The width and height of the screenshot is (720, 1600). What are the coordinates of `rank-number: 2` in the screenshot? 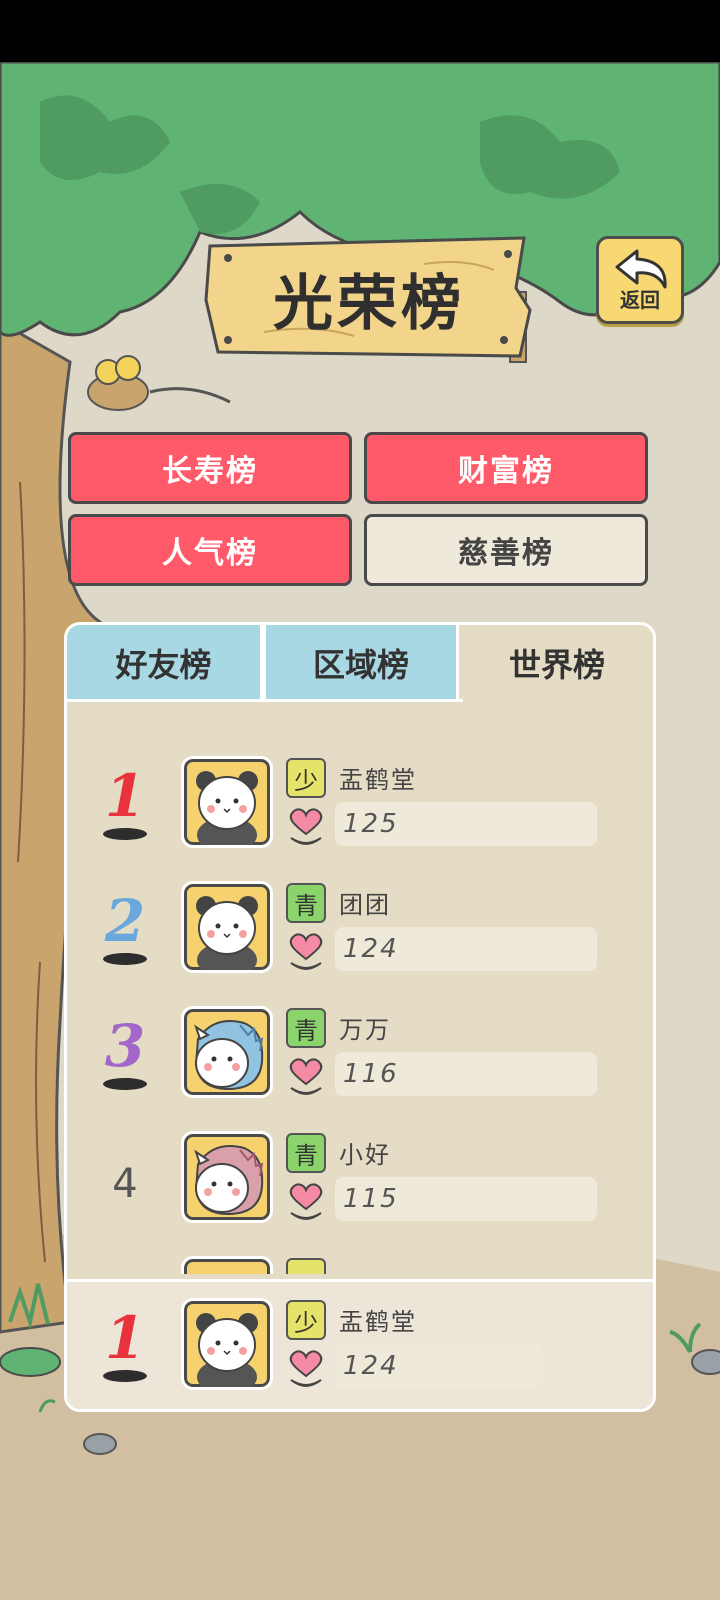 It's located at (125, 921).